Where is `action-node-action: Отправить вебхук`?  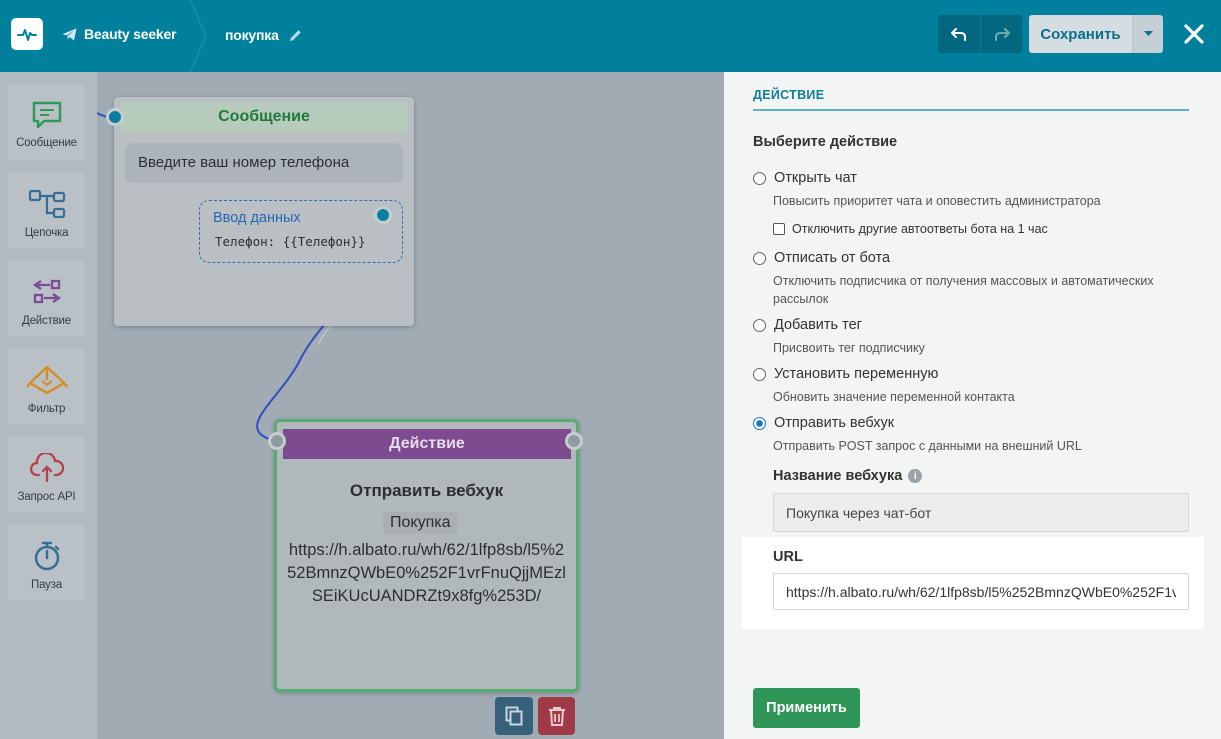 action-node-action: Отправить вебхук is located at coordinates (426, 490).